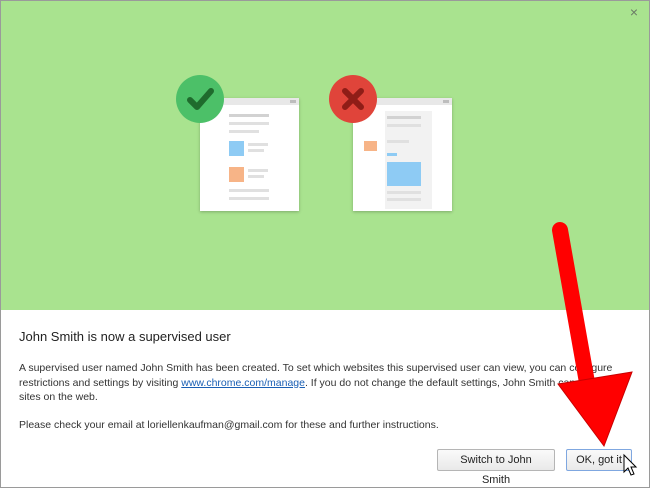 The height and width of the screenshot is (488, 650). Describe the element at coordinates (200, 99) in the screenshot. I see `check-icon` at that location.